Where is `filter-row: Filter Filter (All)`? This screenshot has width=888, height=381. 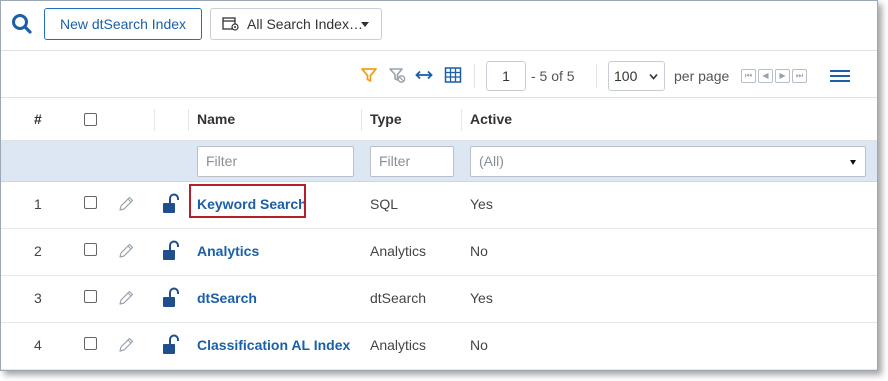
filter-row: Filter Filter (All) is located at coordinates (439, 161).